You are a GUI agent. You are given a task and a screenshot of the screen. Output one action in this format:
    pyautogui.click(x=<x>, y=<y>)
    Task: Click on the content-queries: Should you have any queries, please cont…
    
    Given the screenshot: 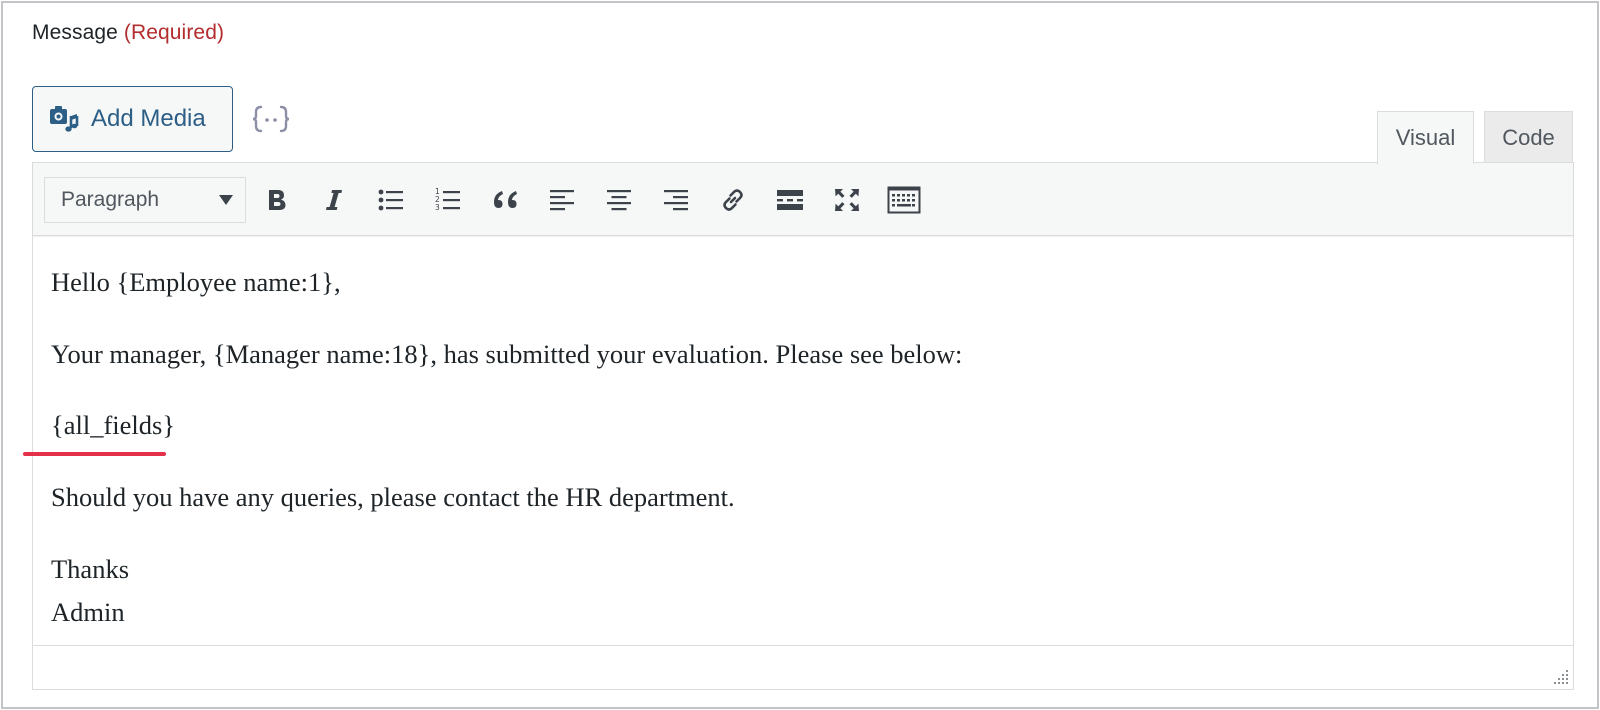 What is the action you would take?
    pyautogui.click(x=393, y=497)
    